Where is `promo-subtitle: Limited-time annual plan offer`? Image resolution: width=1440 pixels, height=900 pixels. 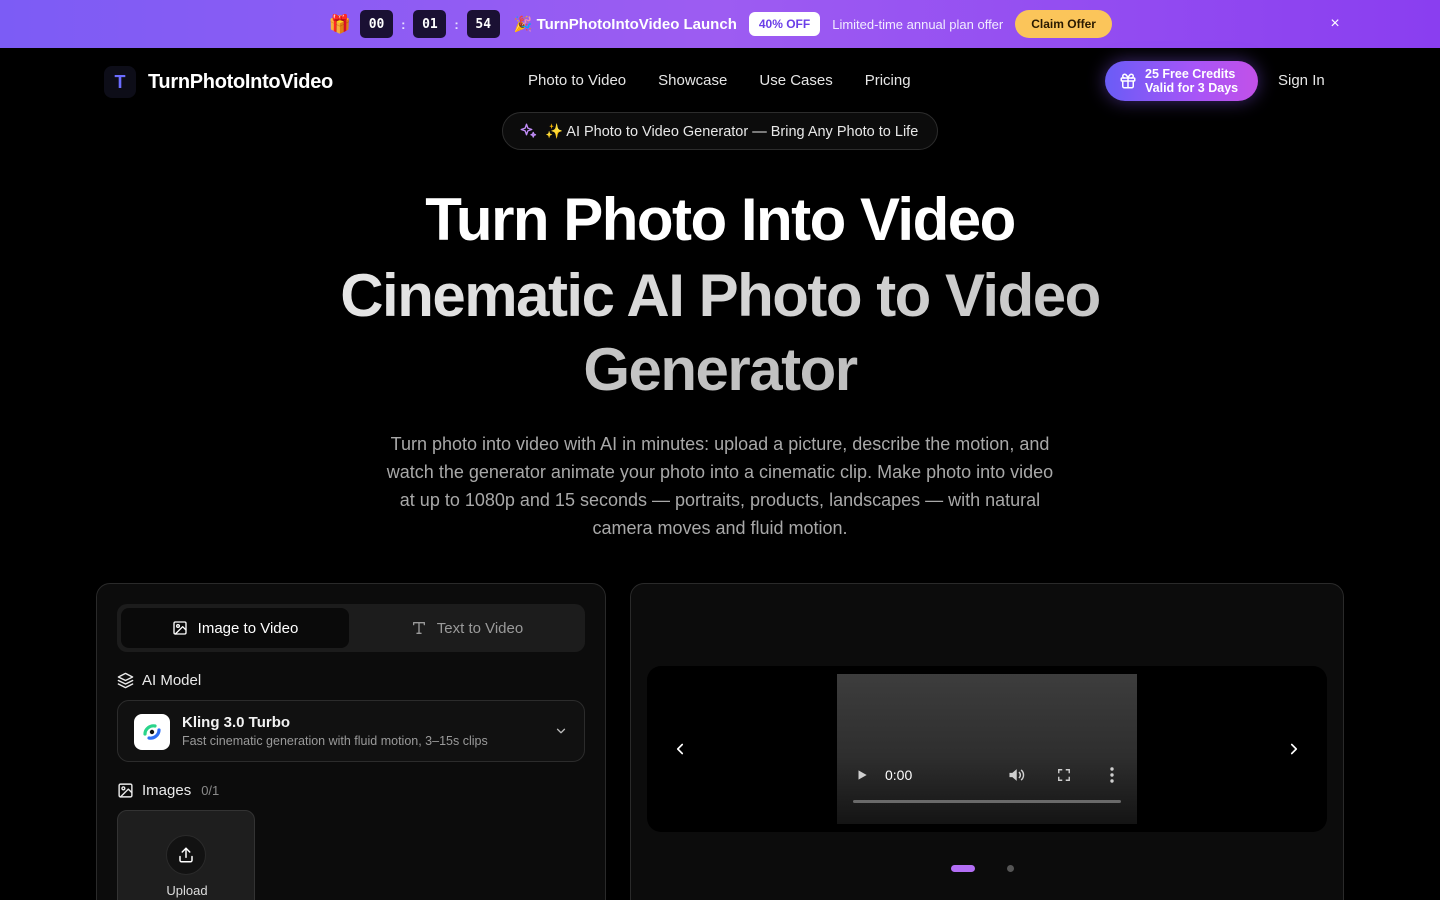 promo-subtitle: Limited-time annual plan offer is located at coordinates (918, 24).